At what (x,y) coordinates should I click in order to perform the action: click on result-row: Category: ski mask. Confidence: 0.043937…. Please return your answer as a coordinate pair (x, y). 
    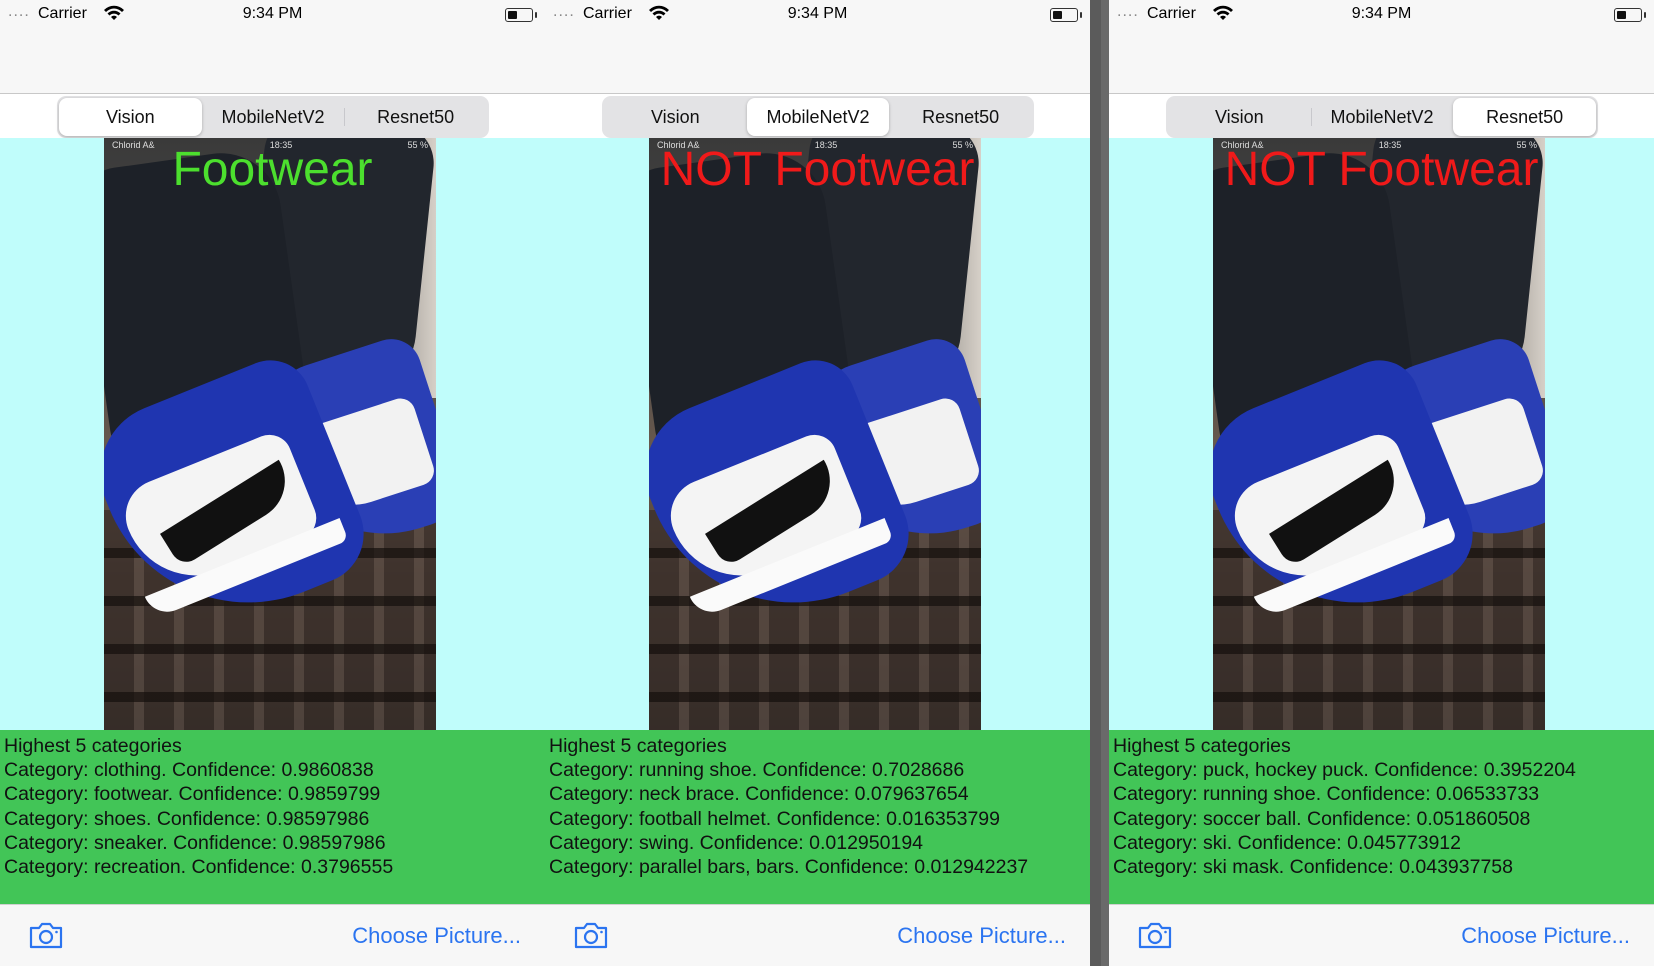
    Looking at the image, I should click on (1313, 867).